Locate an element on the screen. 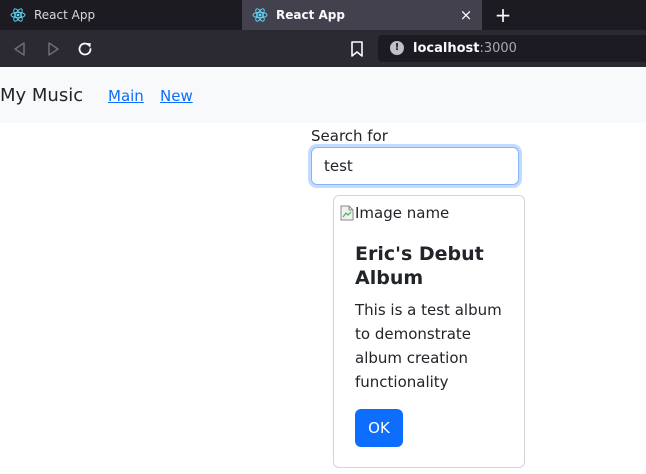  browser-tab-2-active: React App × is located at coordinates (362, 15).